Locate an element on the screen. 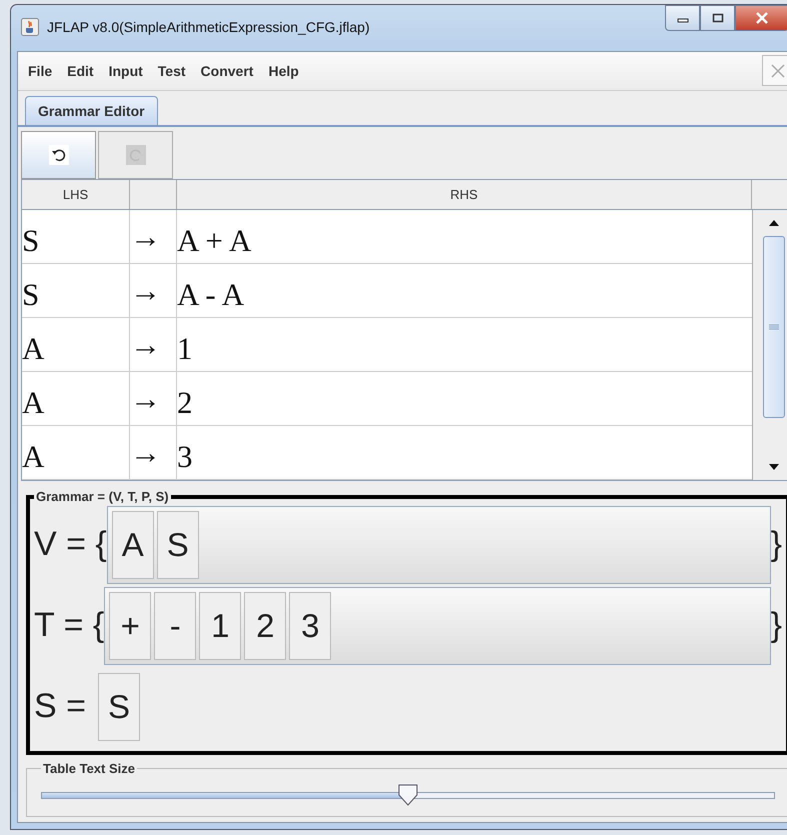 The image size is (787, 835). undo-icon is located at coordinates (58, 155).